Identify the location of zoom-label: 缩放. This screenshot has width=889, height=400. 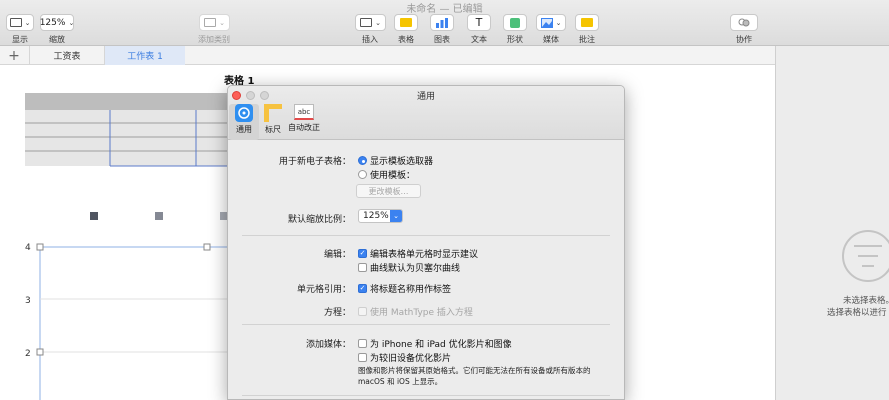
(57, 39).